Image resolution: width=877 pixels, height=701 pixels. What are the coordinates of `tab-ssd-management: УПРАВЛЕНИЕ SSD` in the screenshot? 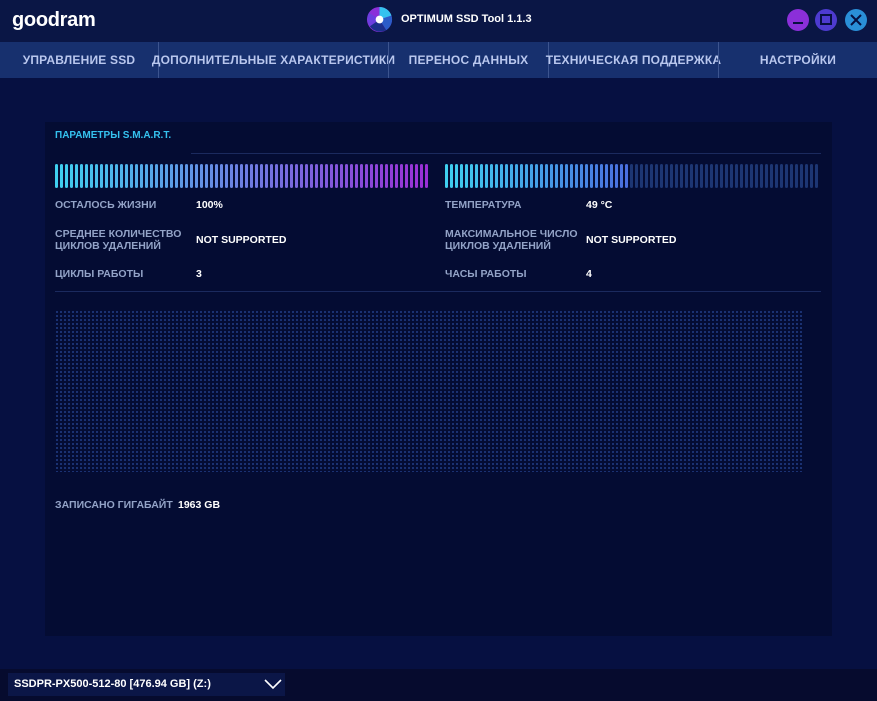 It's located at (79, 60).